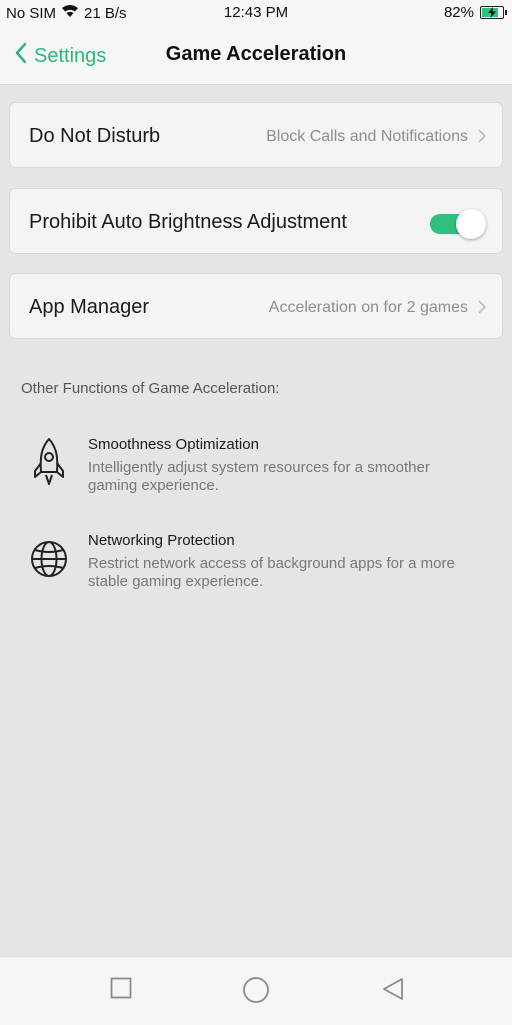 This screenshot has width=512, height=1025. I want to click on recents-square-icon, so click(121, 990).